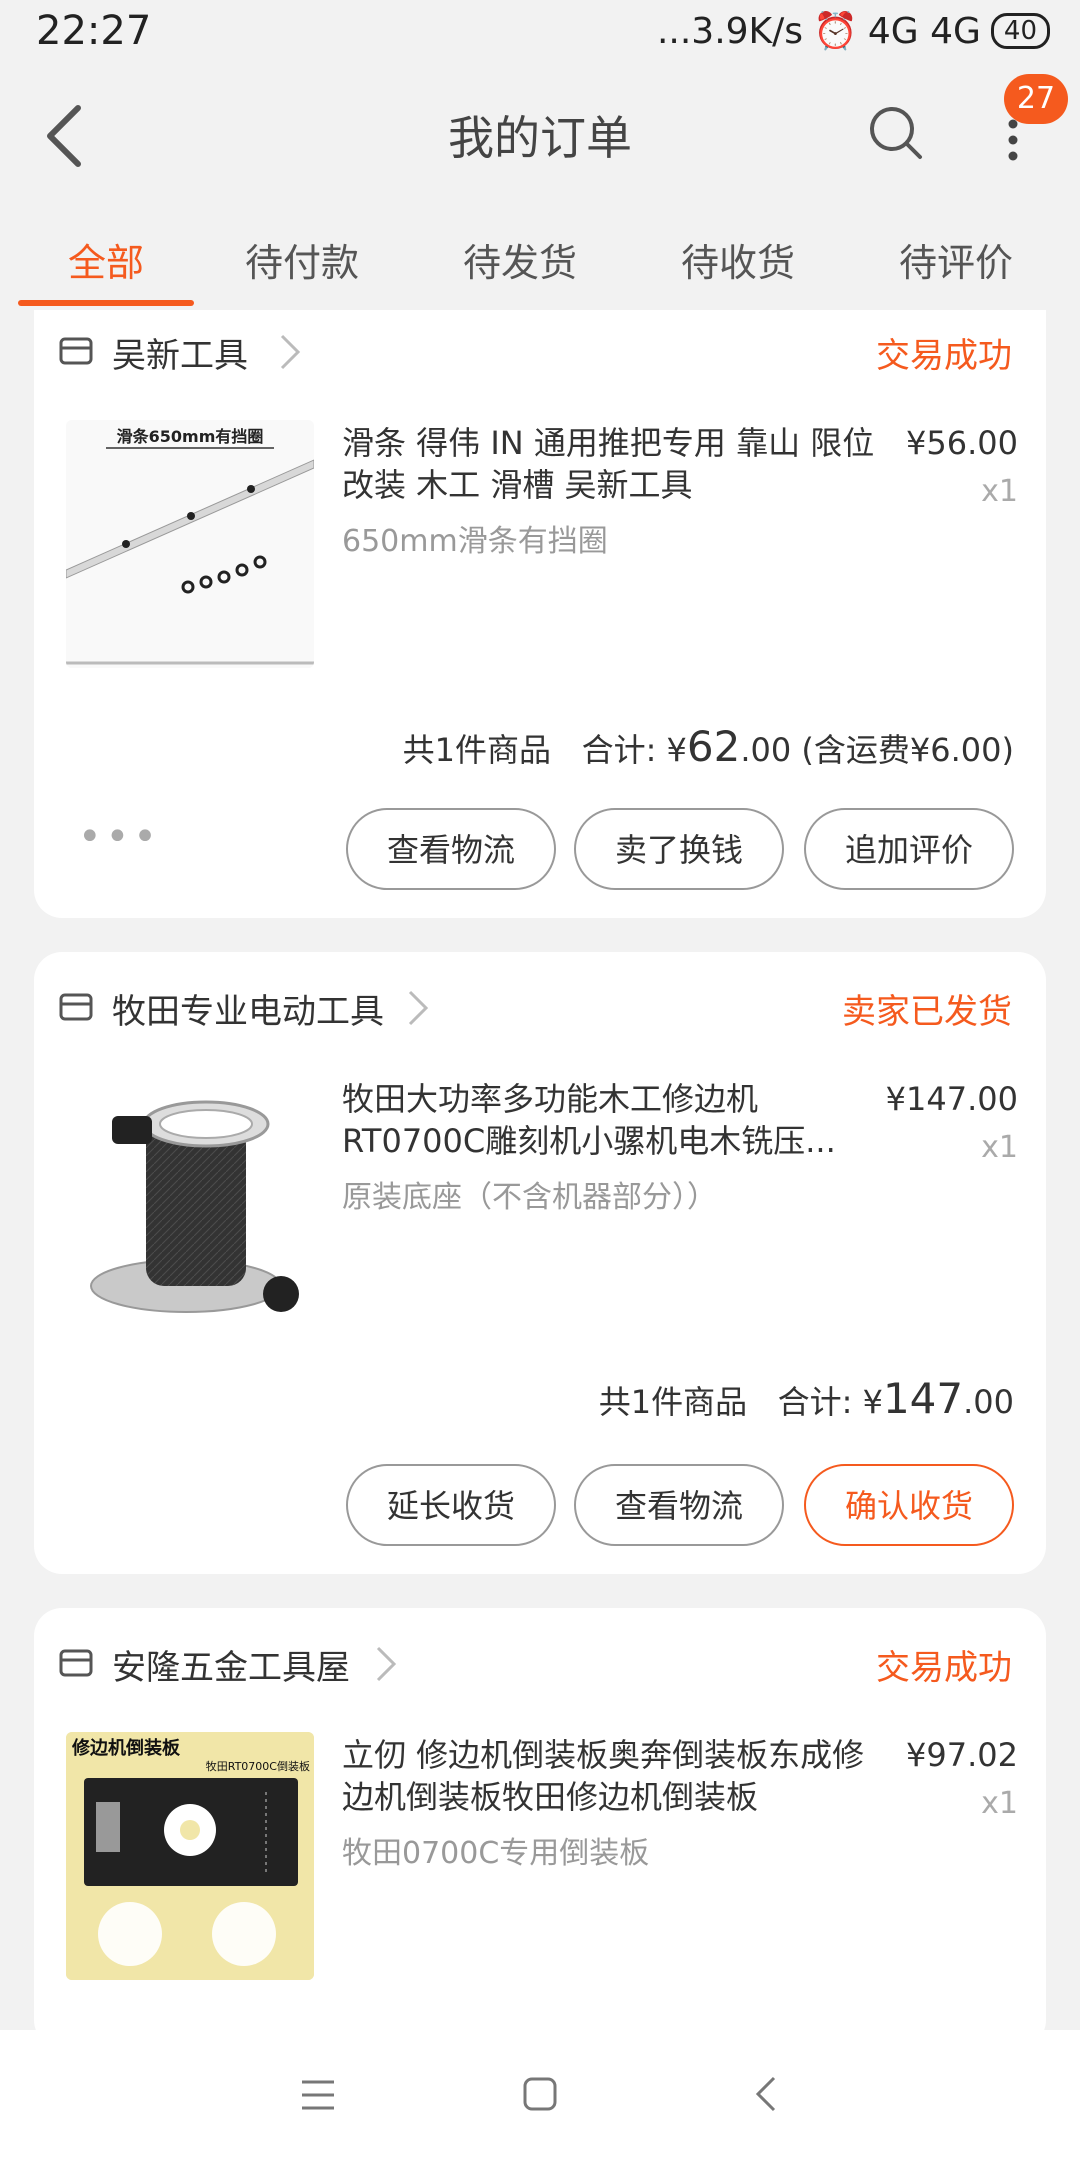 Image resolution: width=1080 pixels, height=2160 pixels. I want to click on menu-icon, so click(318, 2095).